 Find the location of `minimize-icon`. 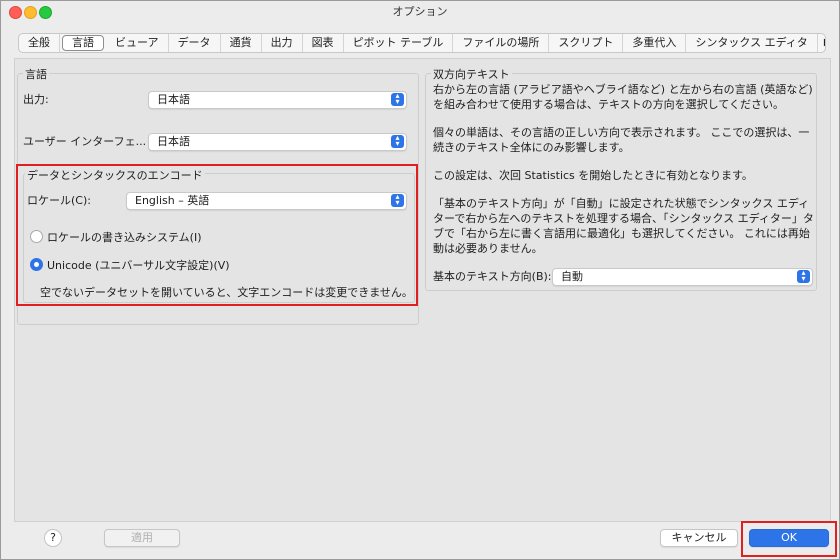

minimize-icon is located at coordinates (30, 12).